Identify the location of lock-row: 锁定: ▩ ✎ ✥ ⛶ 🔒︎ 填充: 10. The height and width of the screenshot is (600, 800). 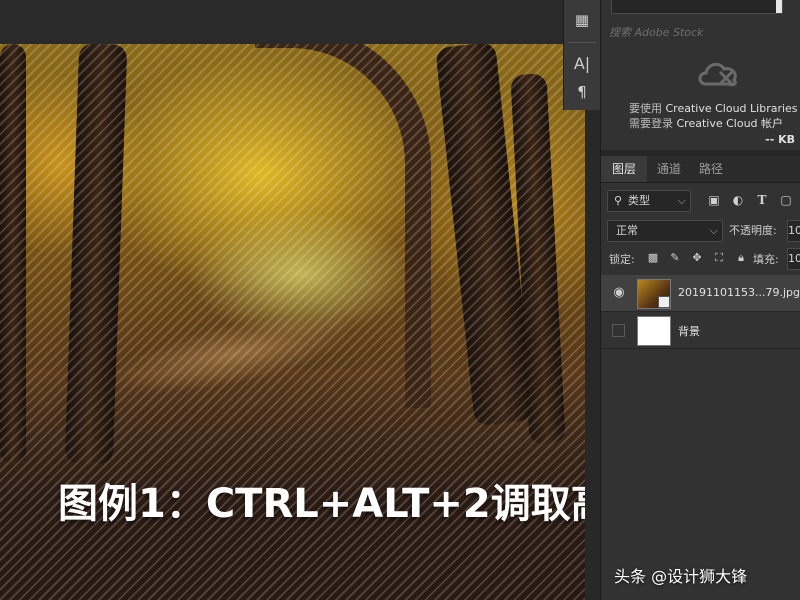
(700, 259).